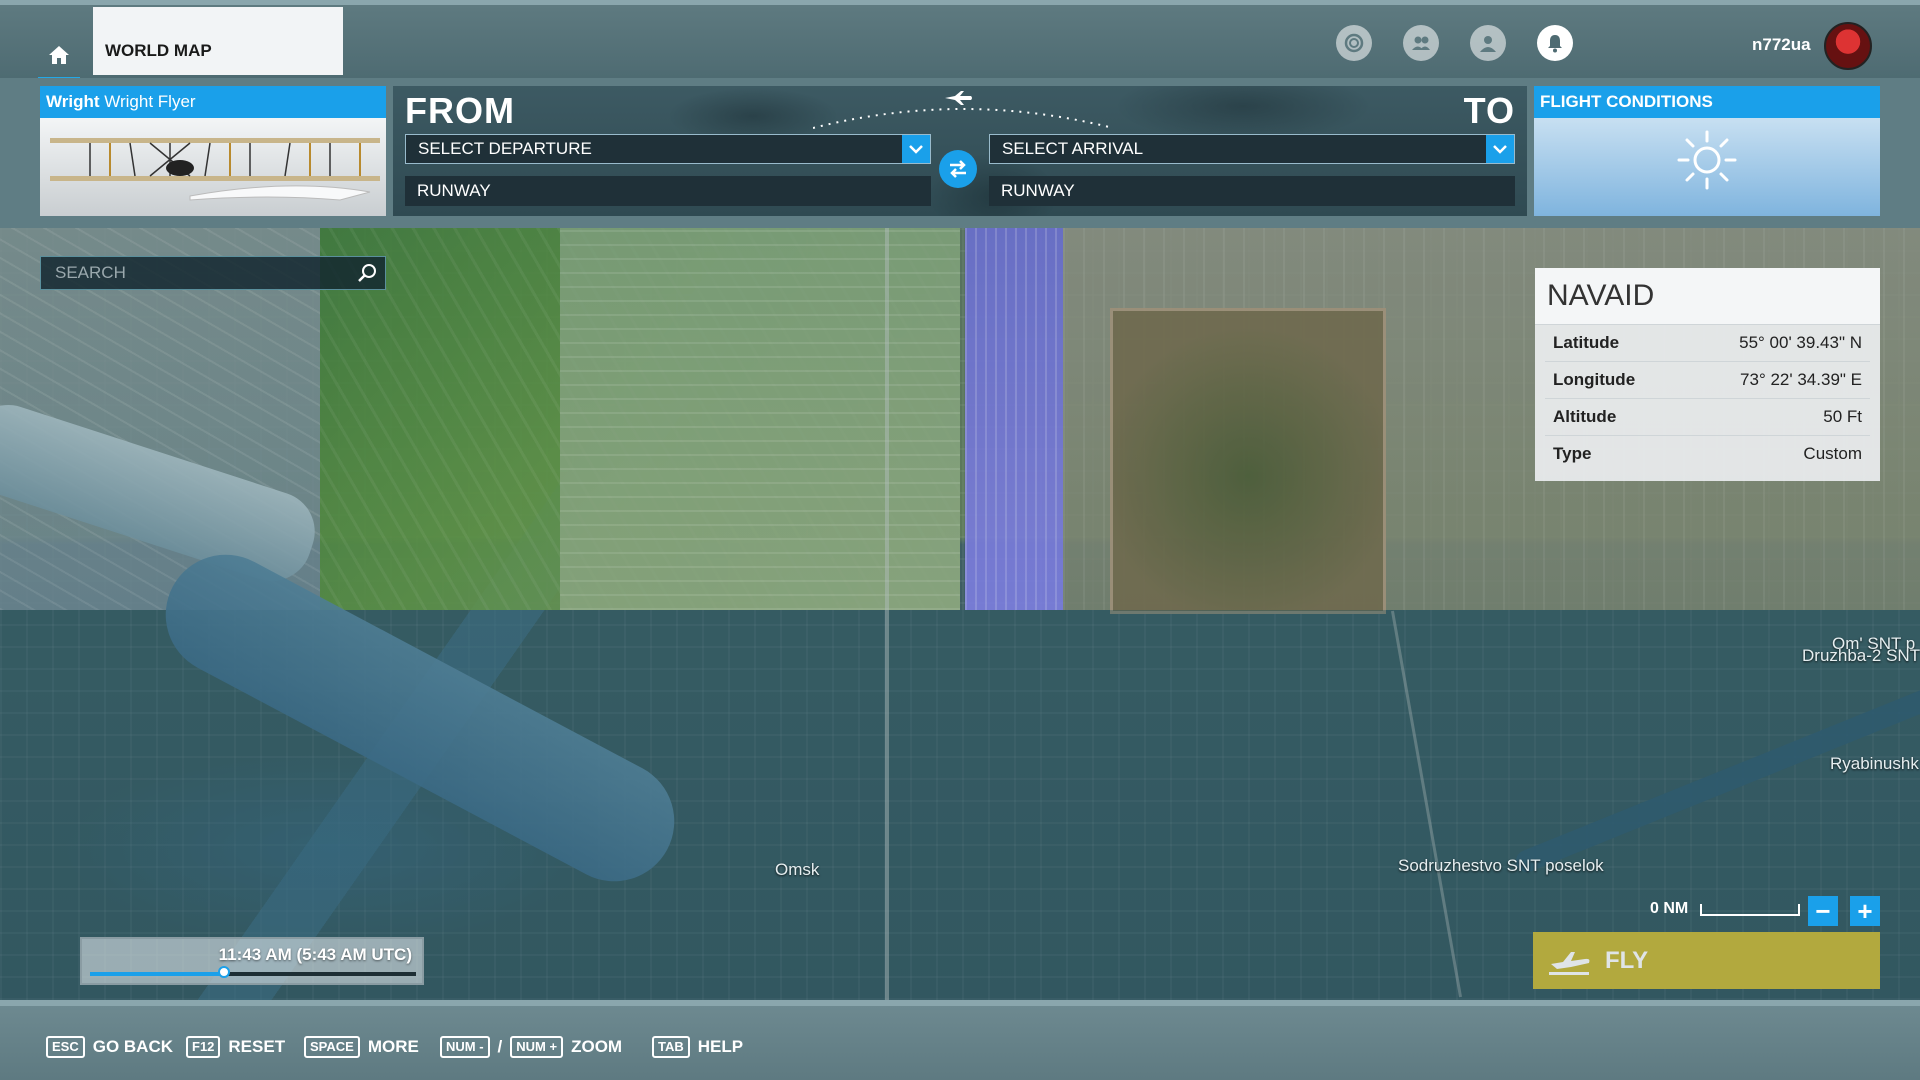  I want to click on departure-dropdown-label: SELECT DEPARTURE, so click(505, 148).